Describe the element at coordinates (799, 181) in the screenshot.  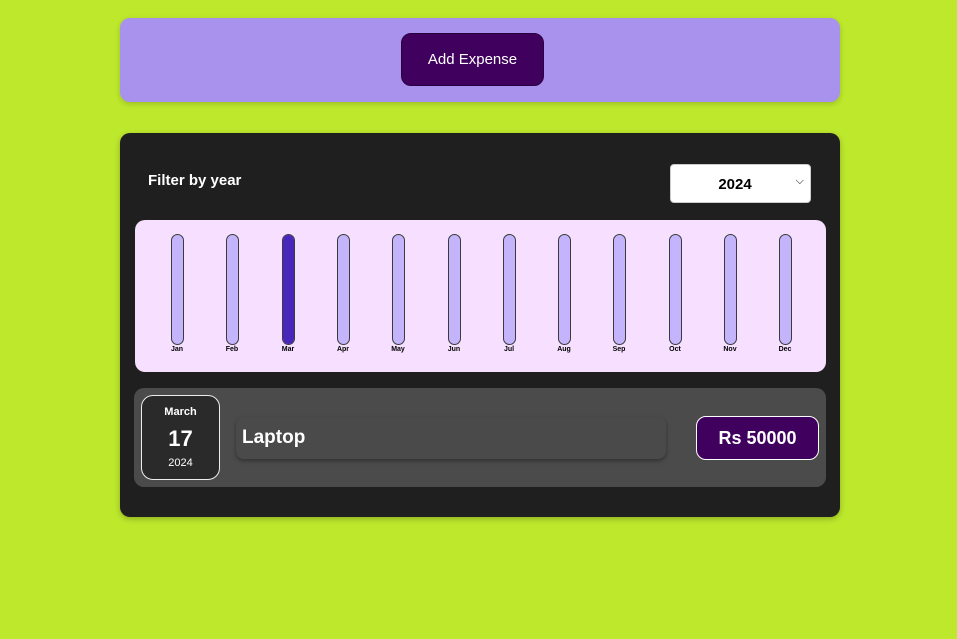
I see `chevron-down-icon: ⌵` at that location.